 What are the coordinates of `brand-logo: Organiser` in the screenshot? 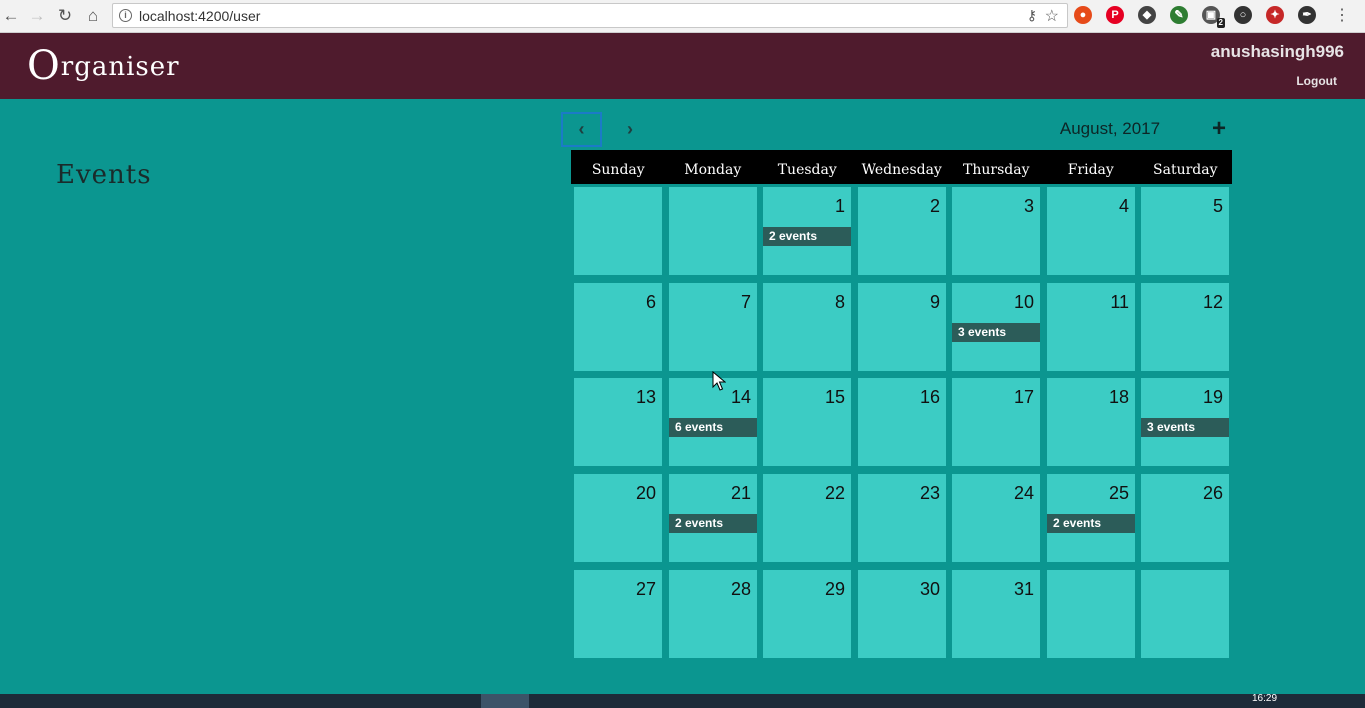 It's located at (103, 64).